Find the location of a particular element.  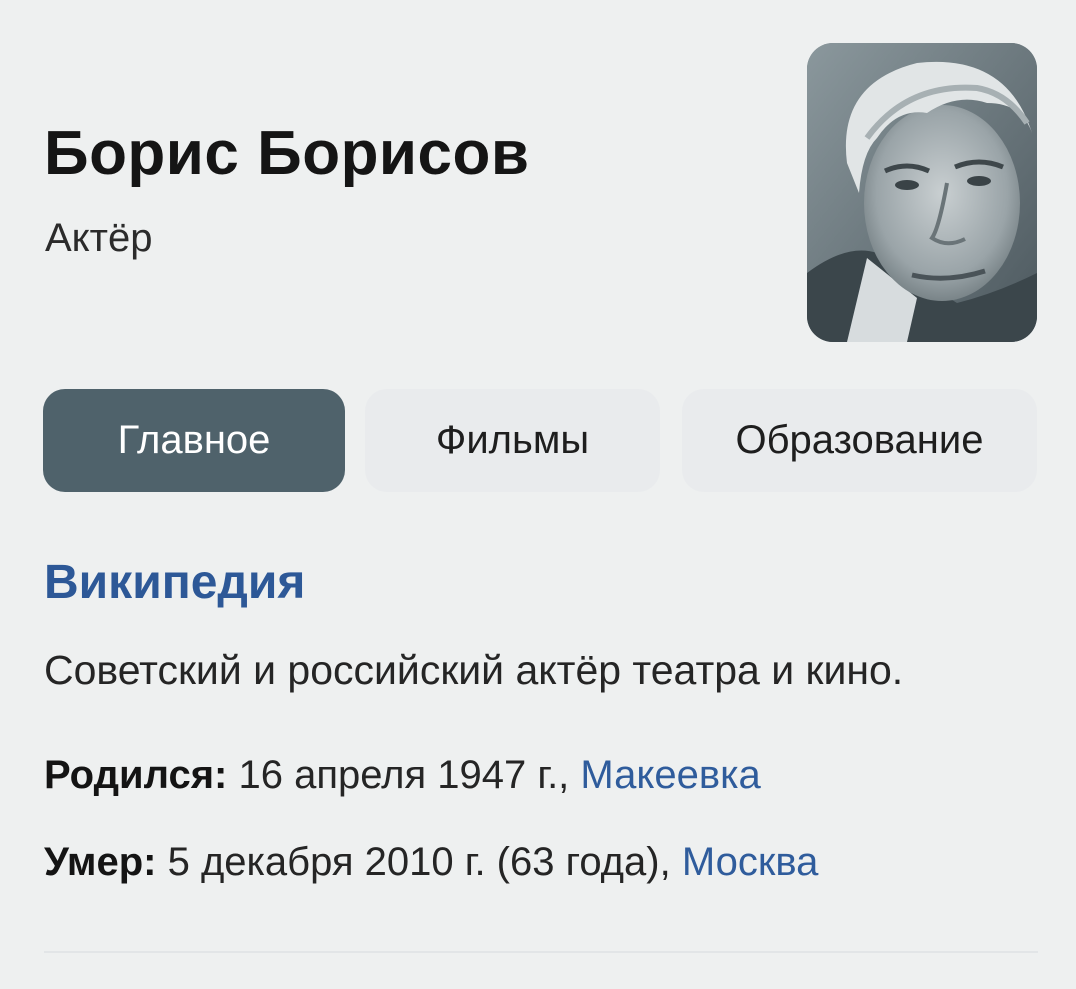

tab-education: Образование is located at coordinates (859, 440).